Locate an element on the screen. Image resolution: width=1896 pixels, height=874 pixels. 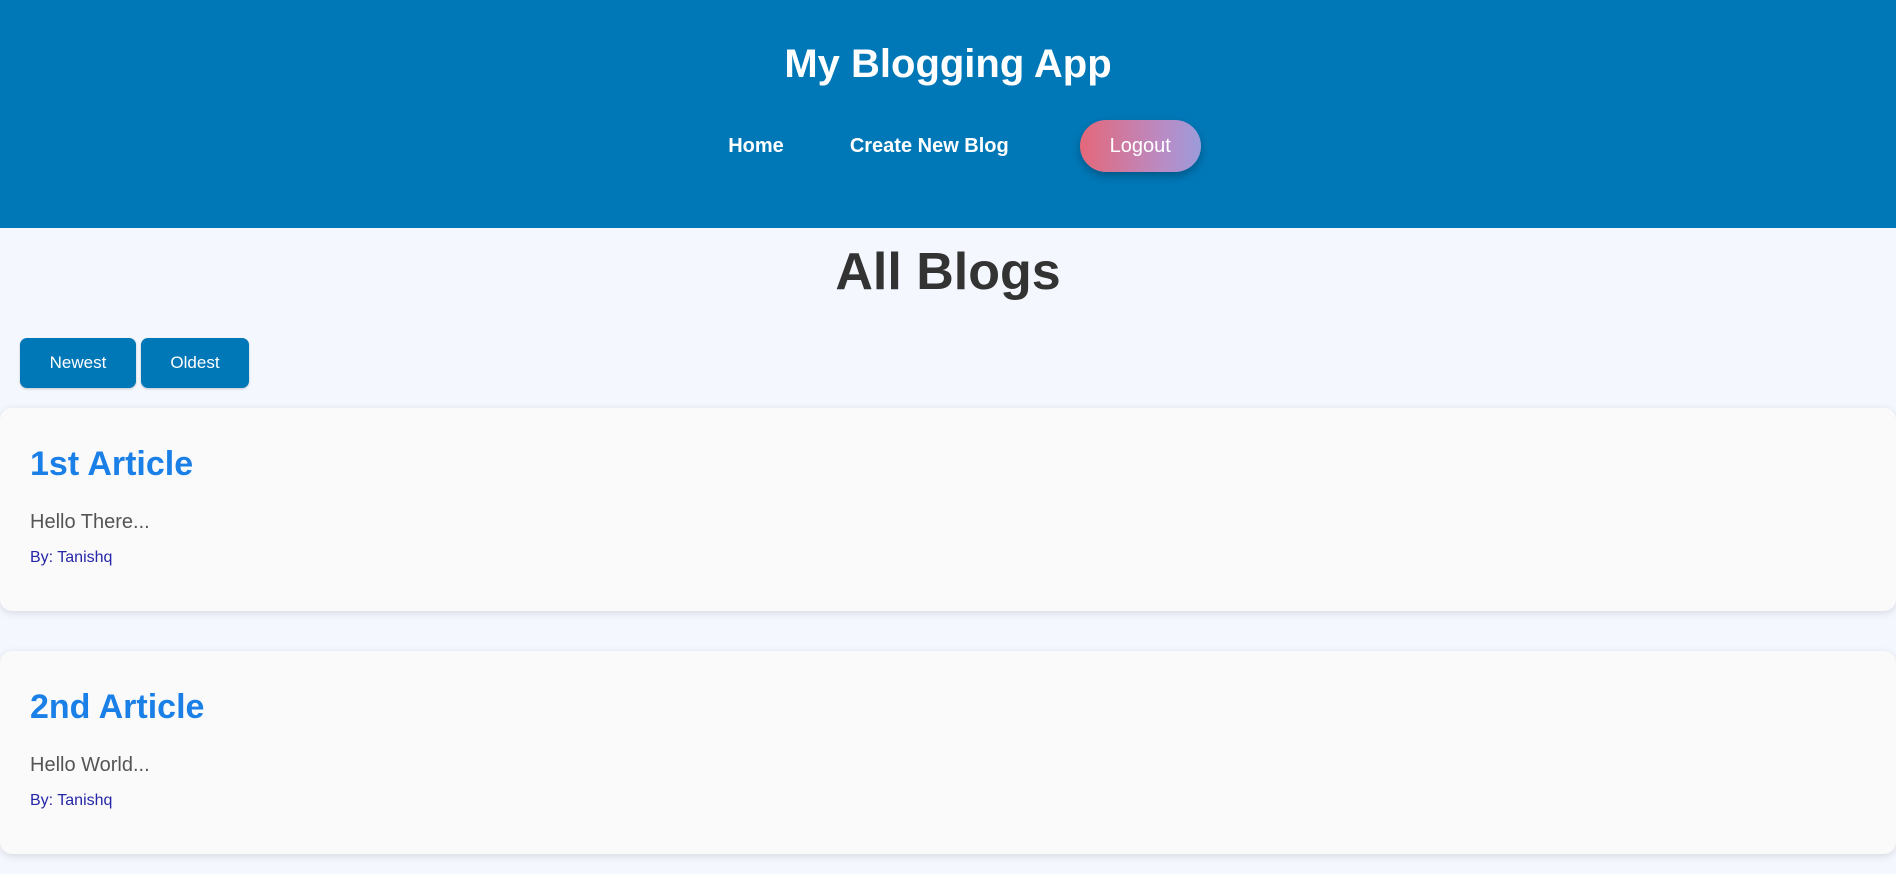
nav-home-link: Home is located at coordinates (756, 146).